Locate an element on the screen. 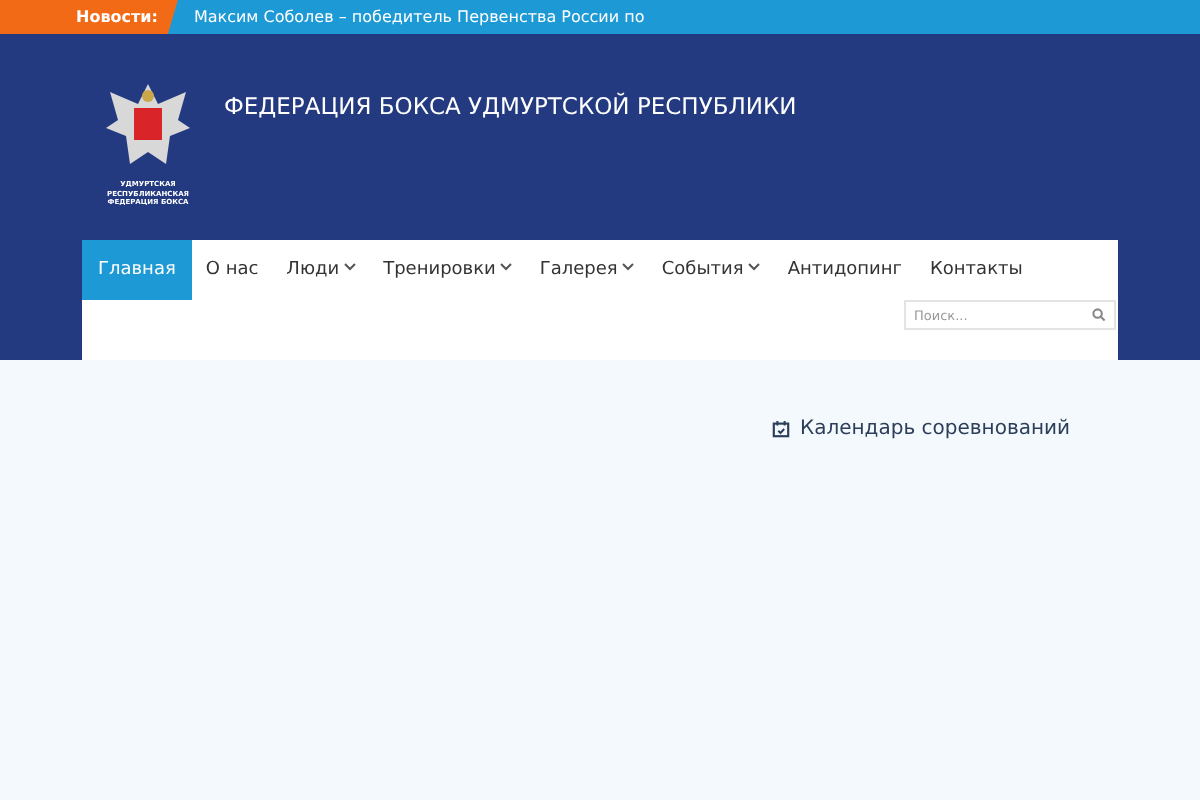 The height and width of the screenshot is (800, 1200). nav-item: Галерея is located at coordinates (586, 270).